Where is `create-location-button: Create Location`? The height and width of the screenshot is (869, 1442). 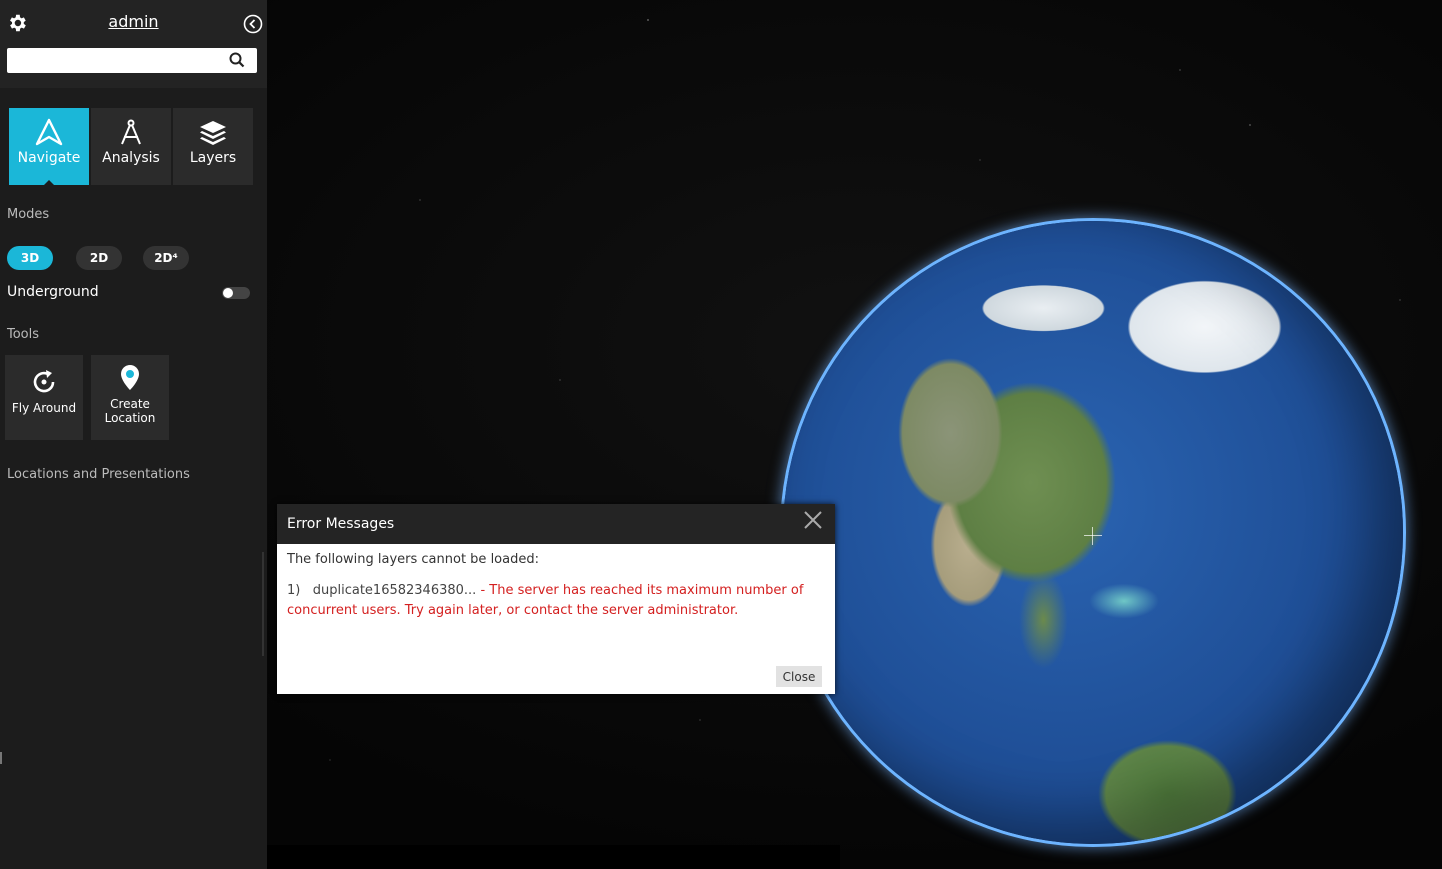 create-location-button: Create Location is located at coordinates (130, 397).